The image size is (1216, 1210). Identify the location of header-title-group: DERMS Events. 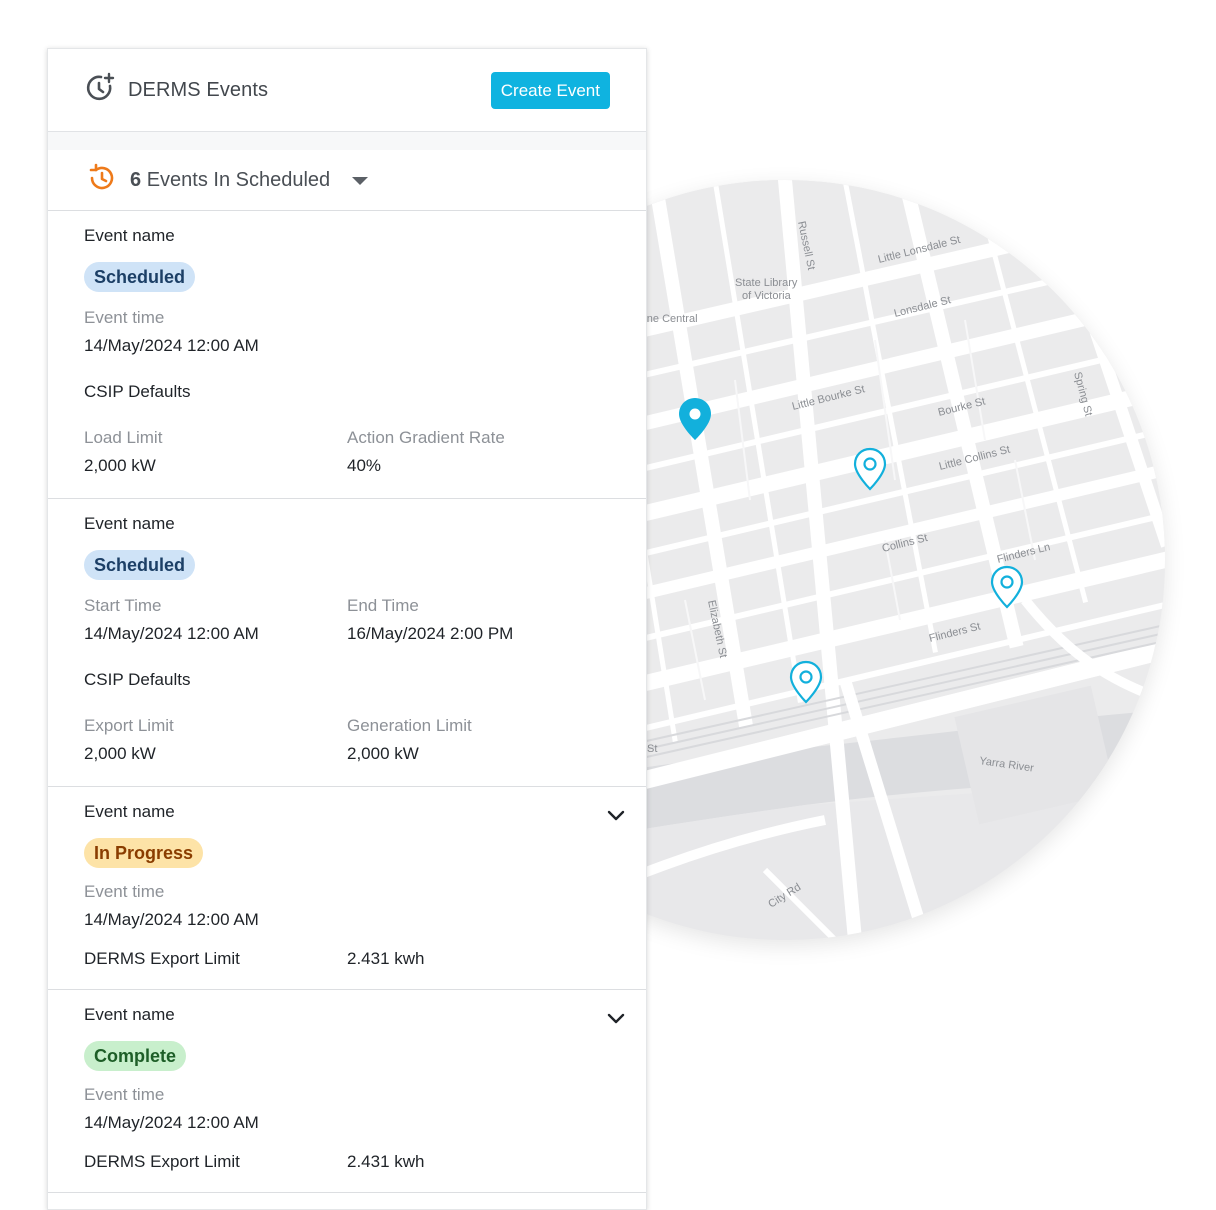
(176, 90).